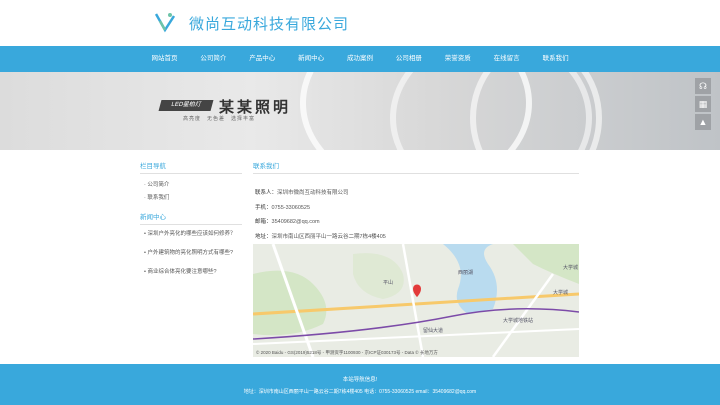 The width and height of the screenshot is (720, 405). Describe the element at coordinates (158, 185) in the screenshot. I see `sidebar-link-label: 公司简介` at that location.